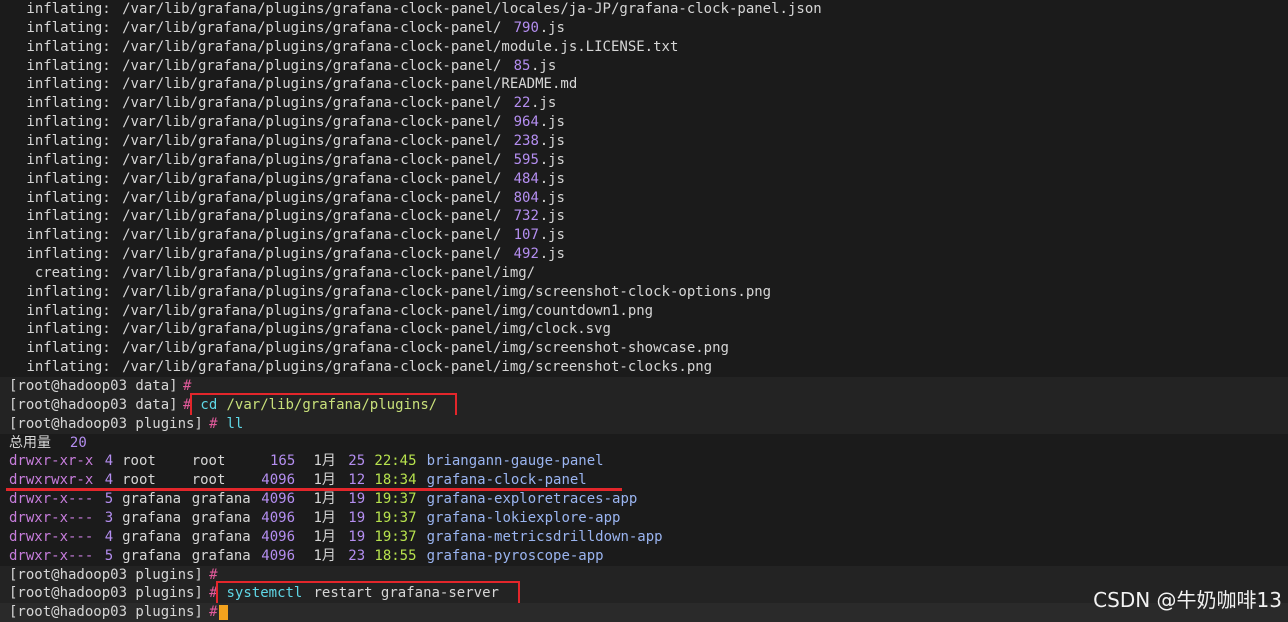 This screenshot has width=1288, height=622. I want to click on inflate-file-number: 85, so click(522, 65).